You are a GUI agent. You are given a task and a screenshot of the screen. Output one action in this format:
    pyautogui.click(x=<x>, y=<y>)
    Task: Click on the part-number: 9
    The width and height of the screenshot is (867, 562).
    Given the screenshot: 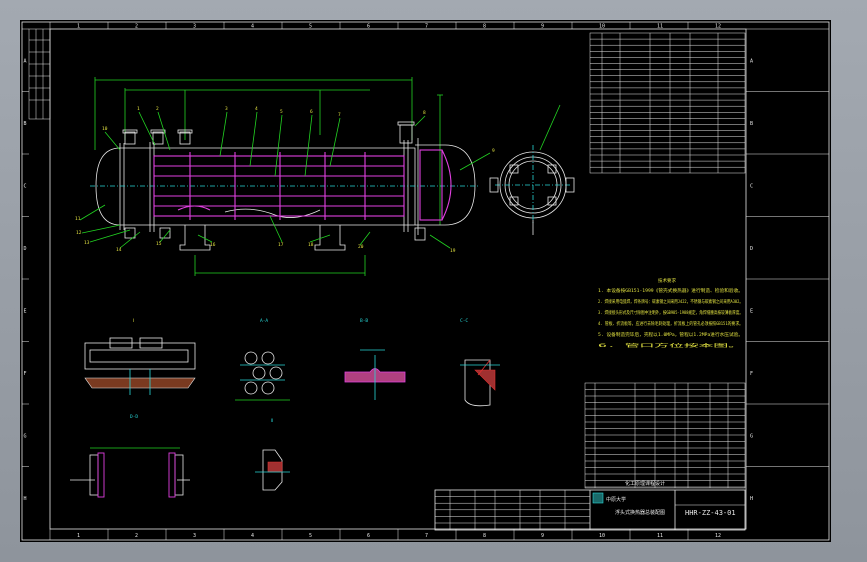 What is the action you would take?
    pyautogui.click(x=493, y=151)
    